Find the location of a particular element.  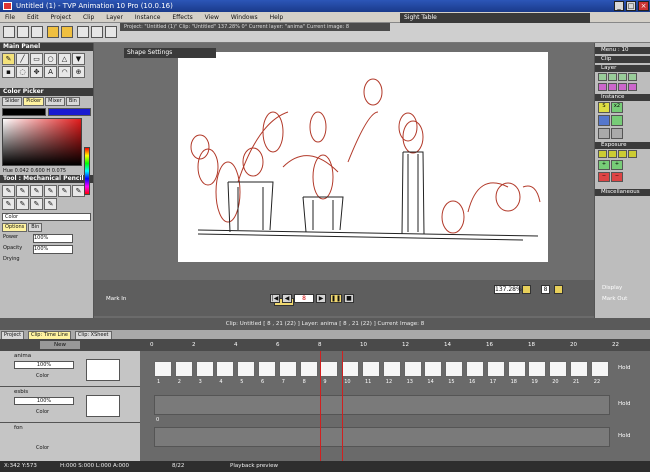

section-misc: Miscellaneous is located at coordinates (622, 192).